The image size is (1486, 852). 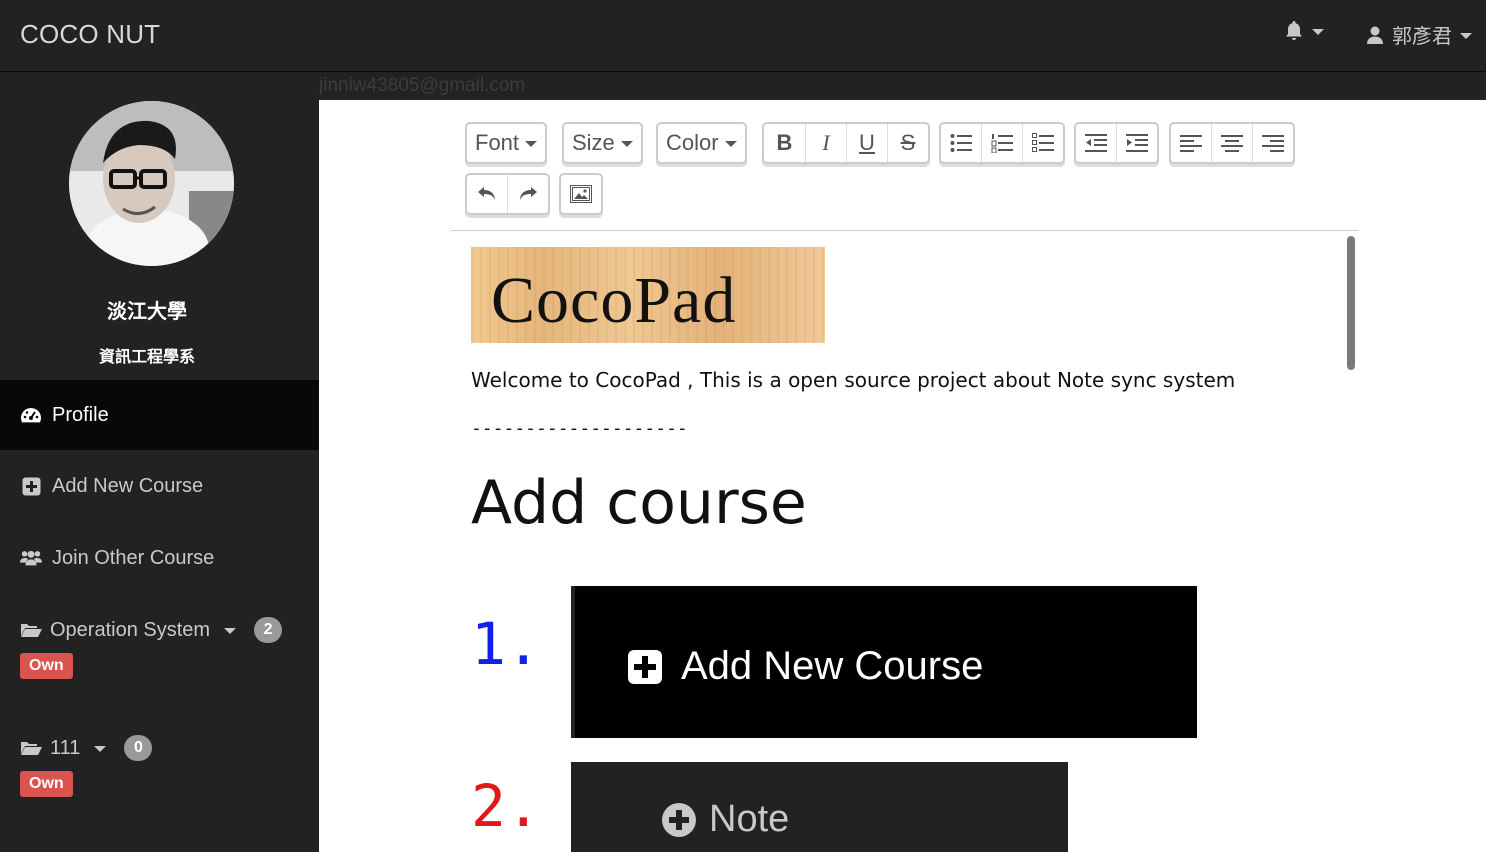 I want to click on italic-button: I, so click(x=826, y=143).